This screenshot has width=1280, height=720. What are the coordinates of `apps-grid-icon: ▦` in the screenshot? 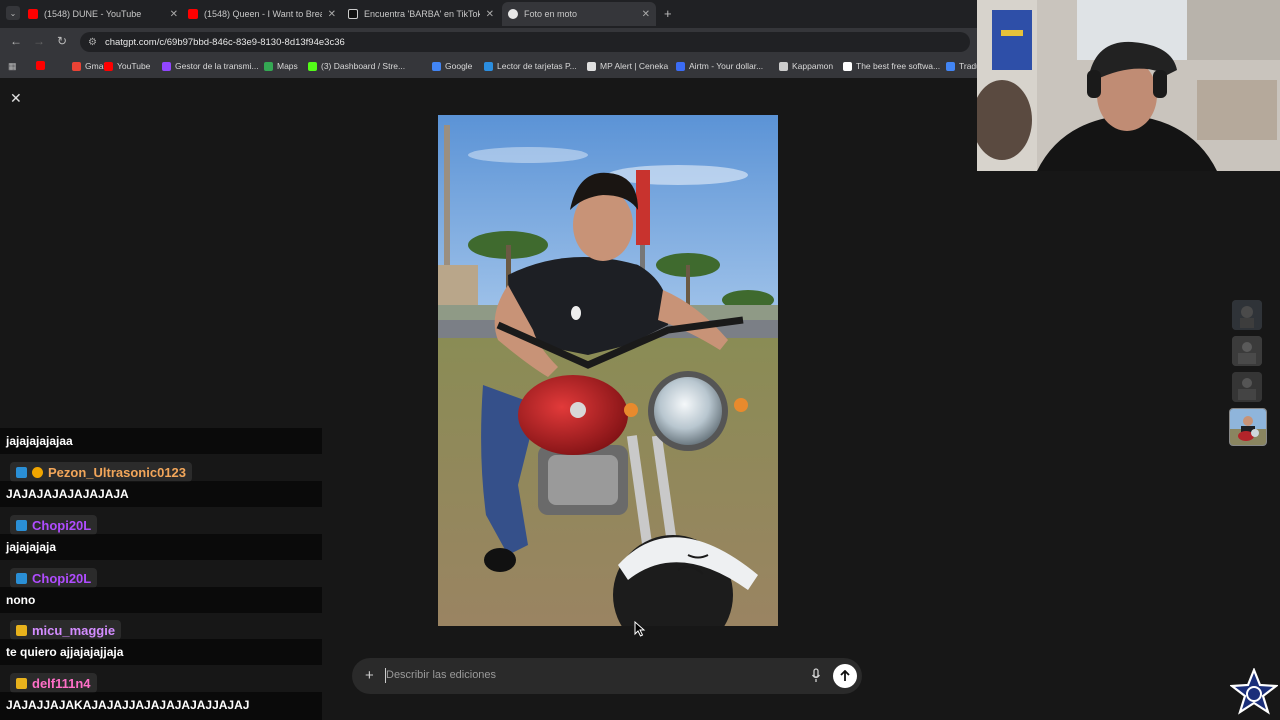 It's located at (13, 66).